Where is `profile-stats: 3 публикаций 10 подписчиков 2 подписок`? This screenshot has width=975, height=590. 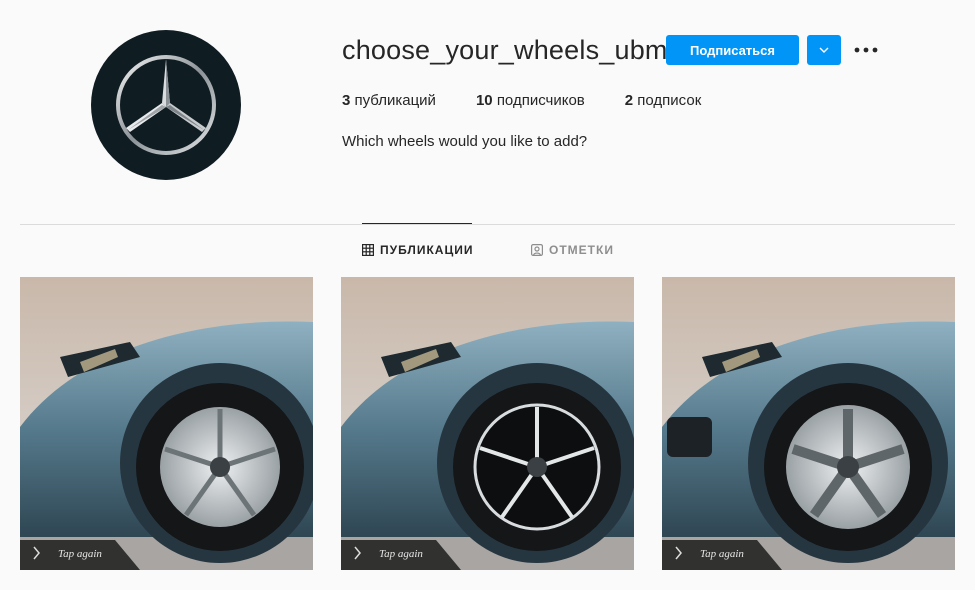 profile-stats: 3 публикаций 10 подписчиков 2 подписок is located at coordinates (541, 100).